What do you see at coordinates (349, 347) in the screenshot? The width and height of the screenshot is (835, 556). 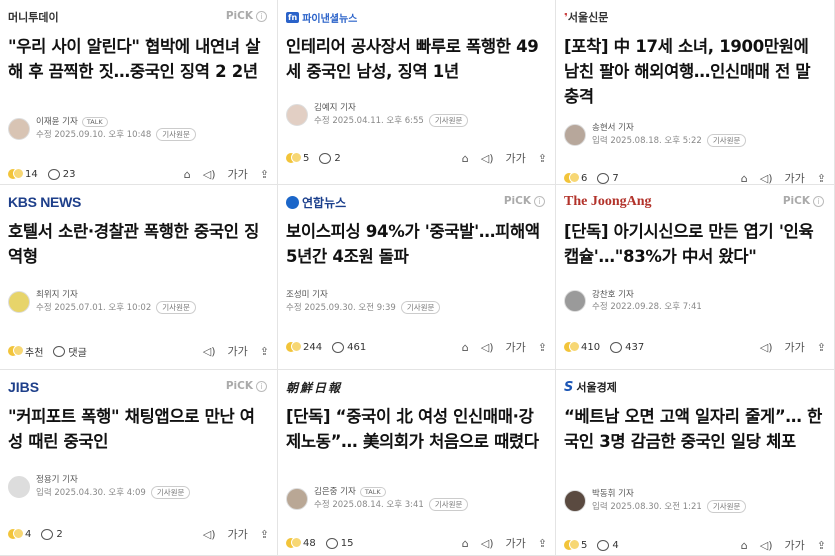 I see `comment-button: 461` at bounding box center [349, 347].